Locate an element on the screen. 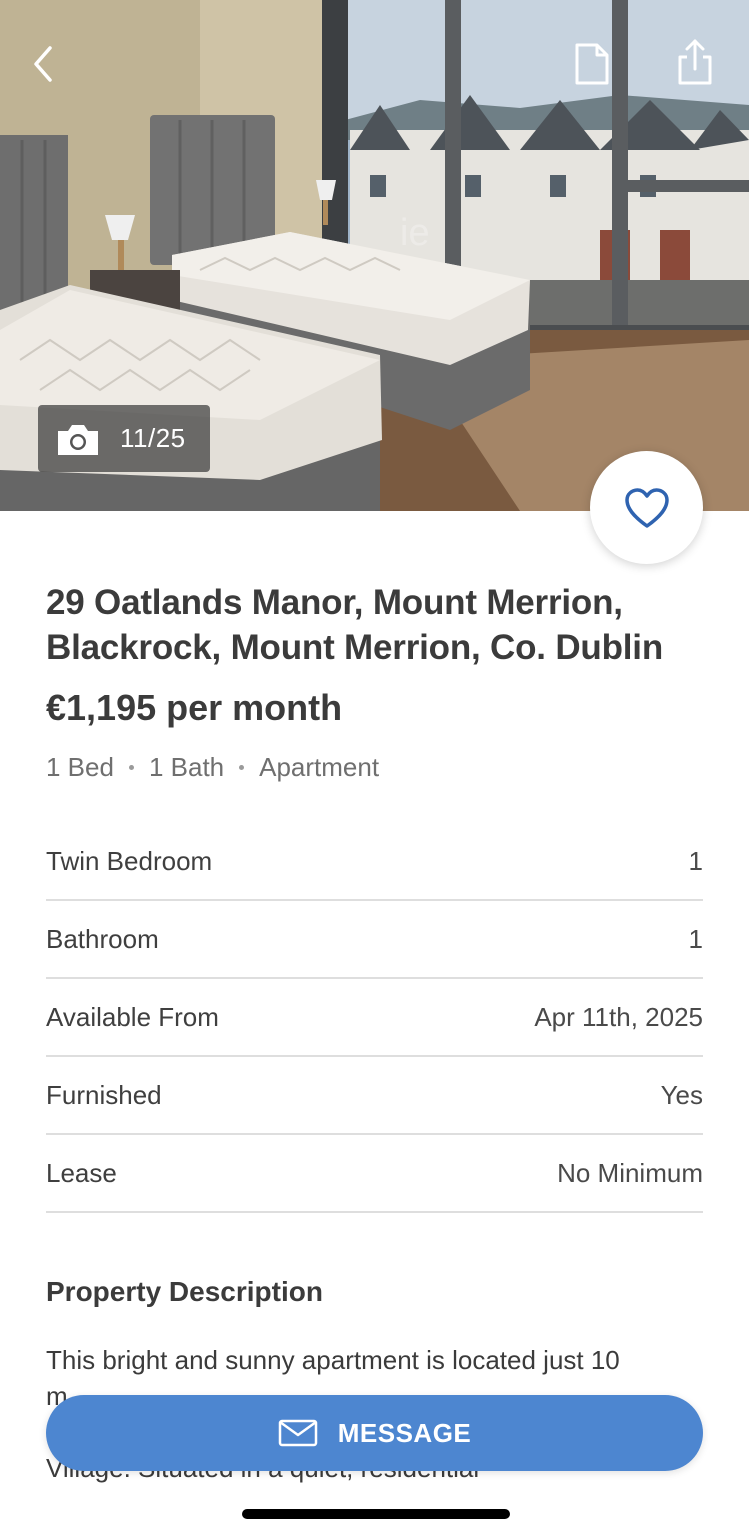  detail-label: Twin Bedroom is located at coordinates (129, 860).